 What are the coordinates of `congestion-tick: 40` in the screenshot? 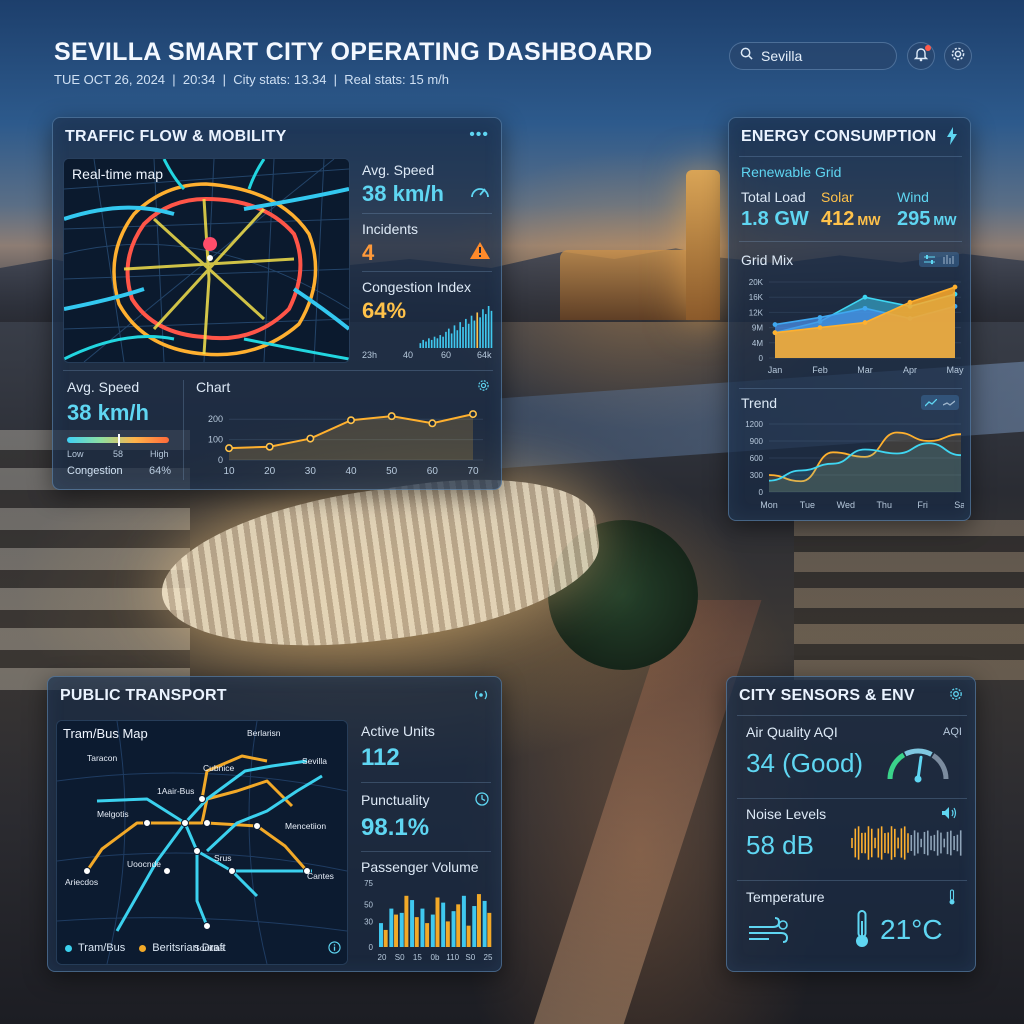 It's located at (408, 355).